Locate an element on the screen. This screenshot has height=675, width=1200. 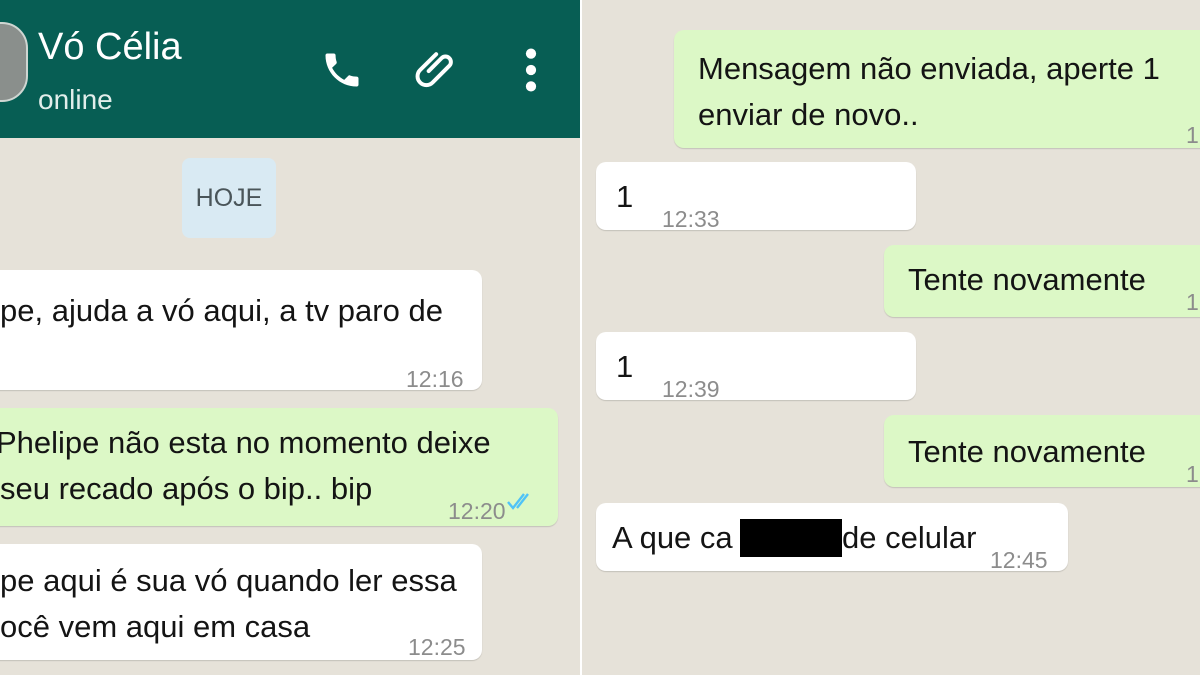
message-time: 12:25 is located at coordinates (437, 647).